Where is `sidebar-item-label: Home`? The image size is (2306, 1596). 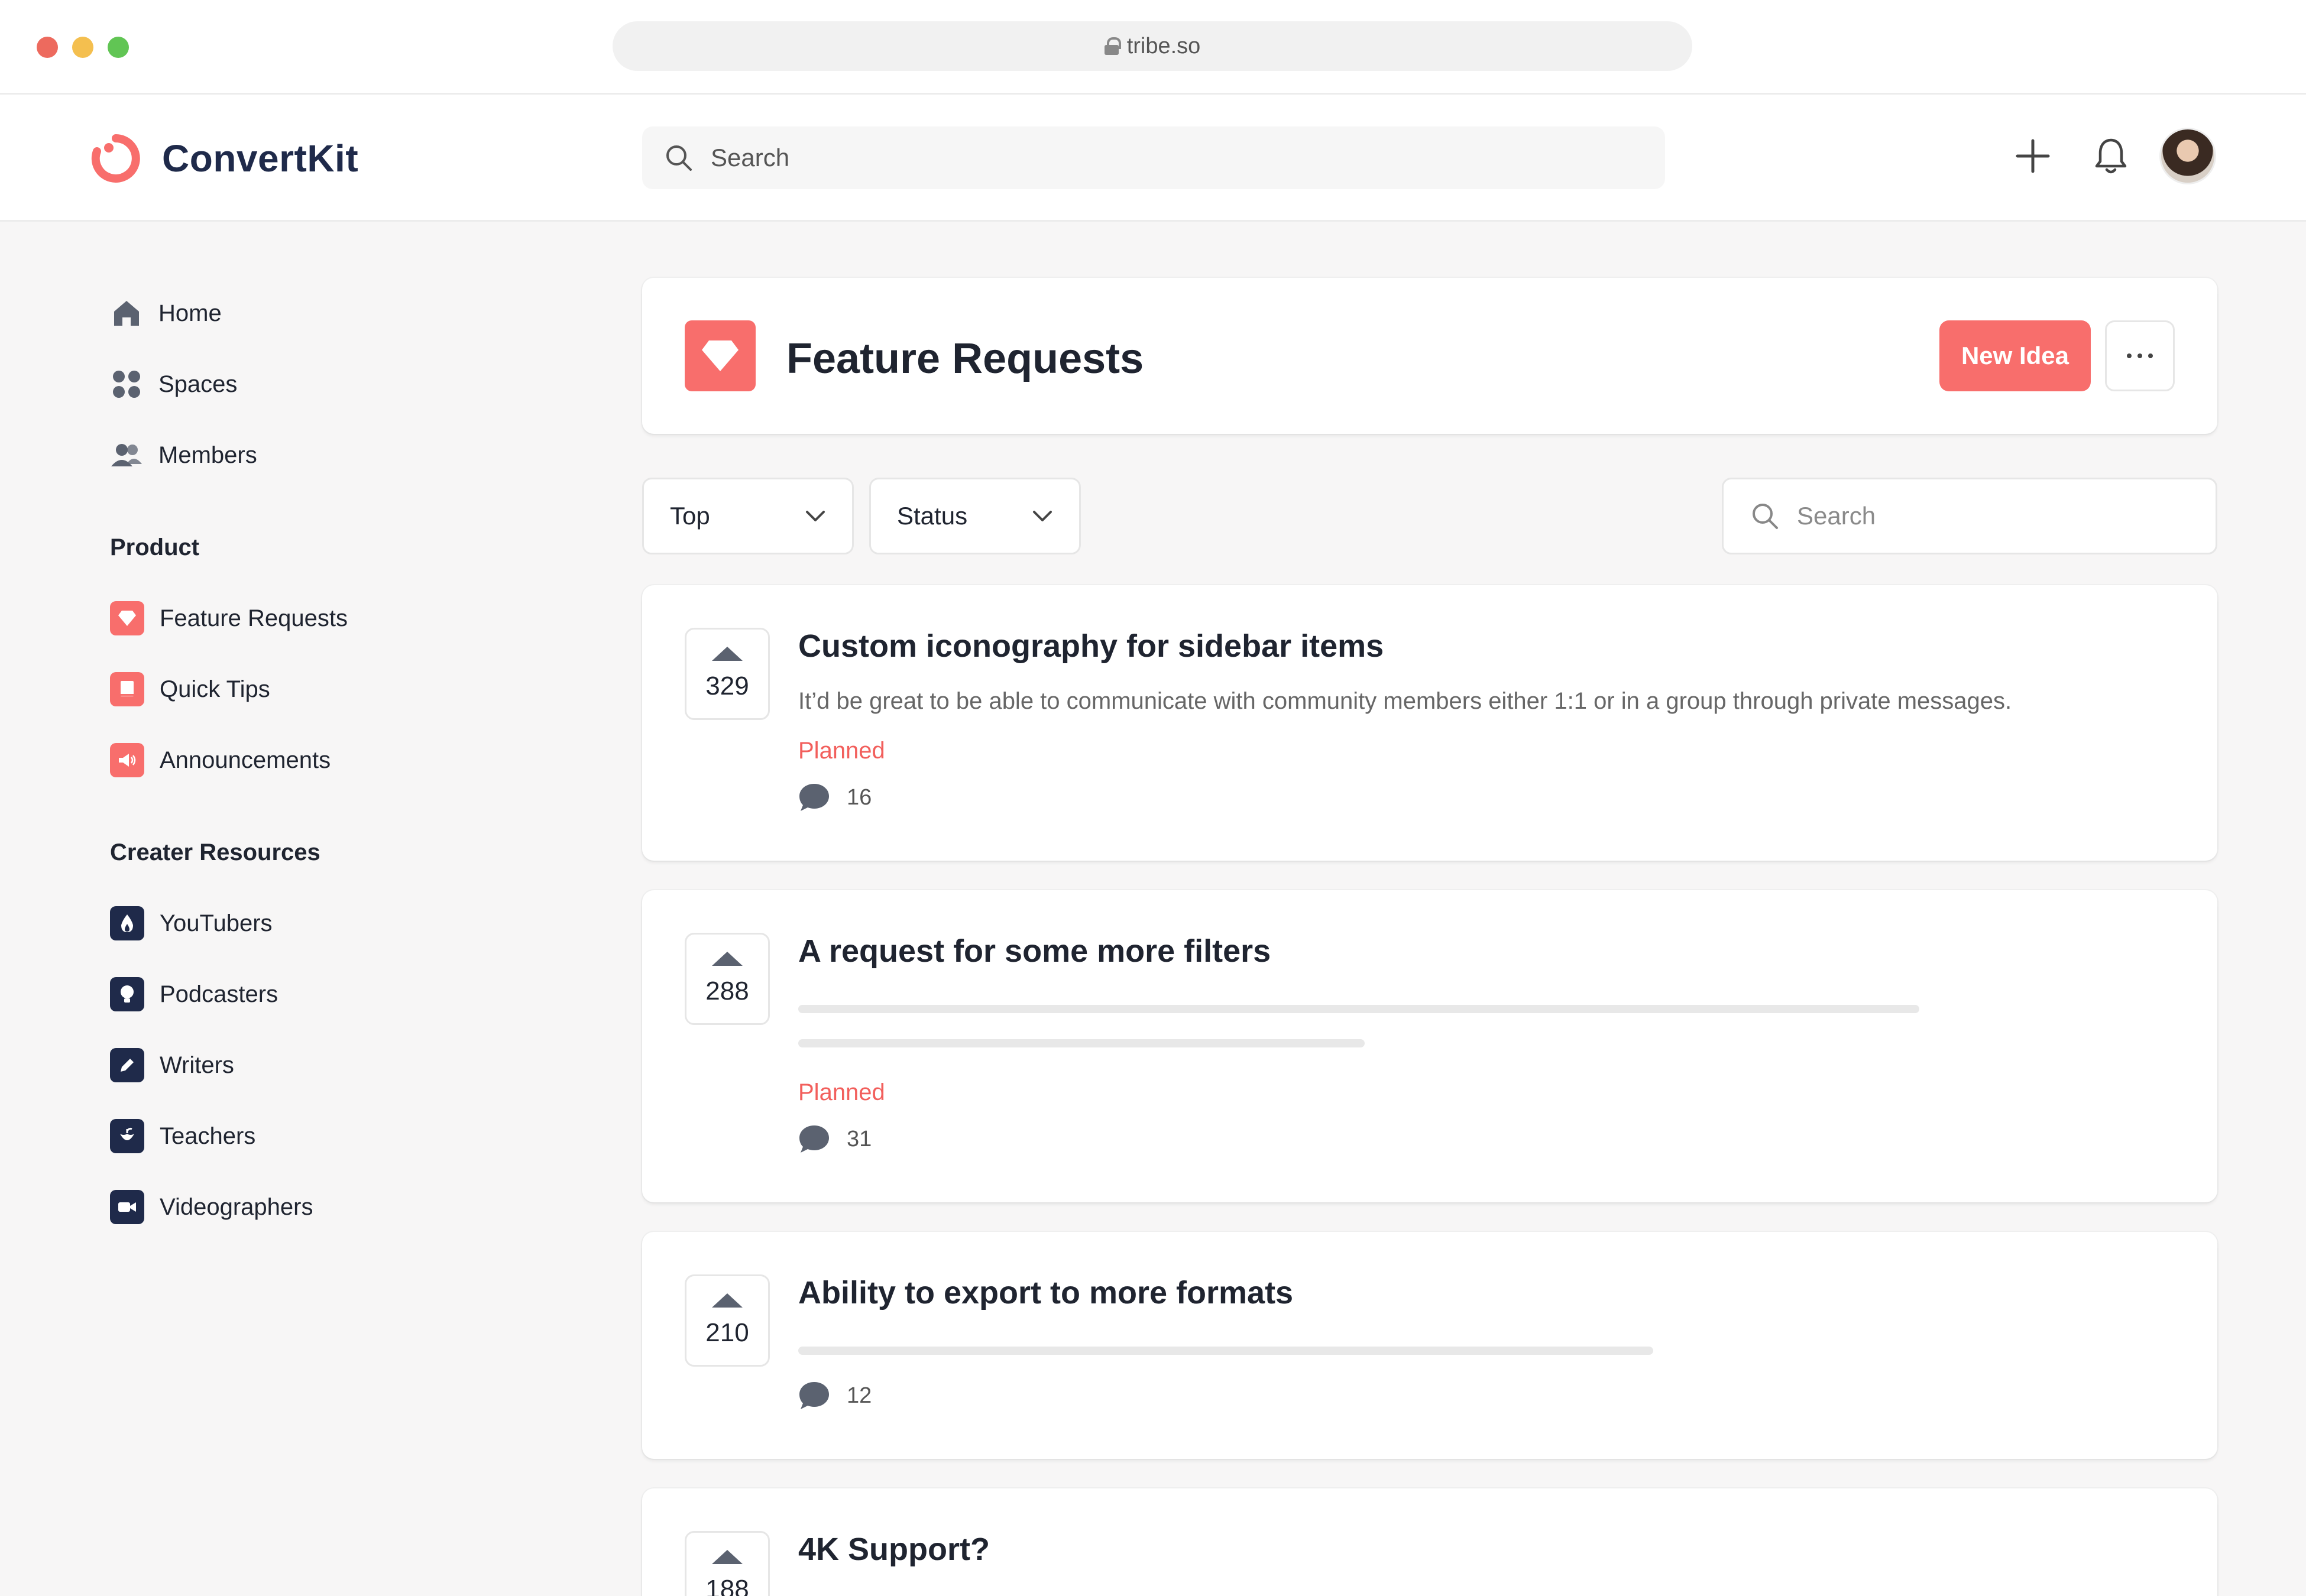 sidebar-item-label: Home is located at coordinates (190, 313).